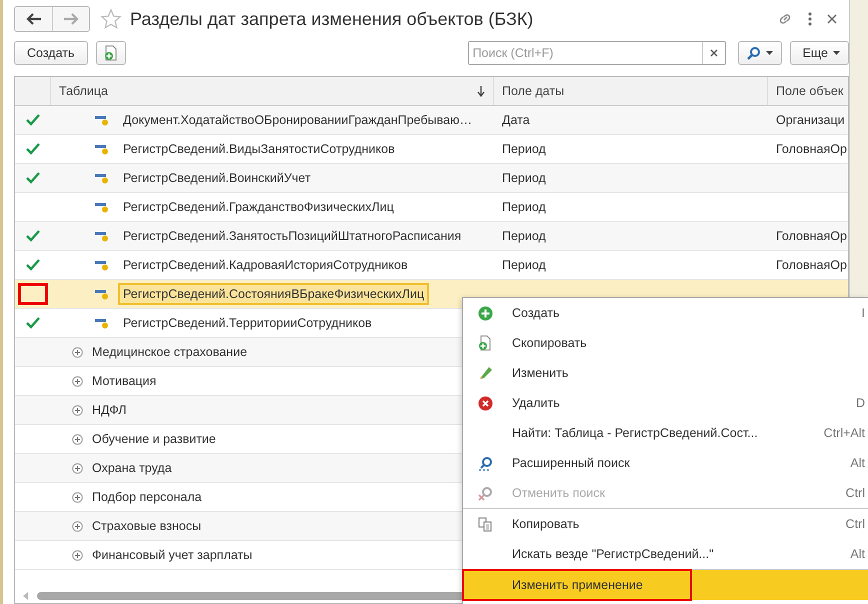 The image size is (868, 604). I want to click on group-title: Охрана труда, so click(132, 468).